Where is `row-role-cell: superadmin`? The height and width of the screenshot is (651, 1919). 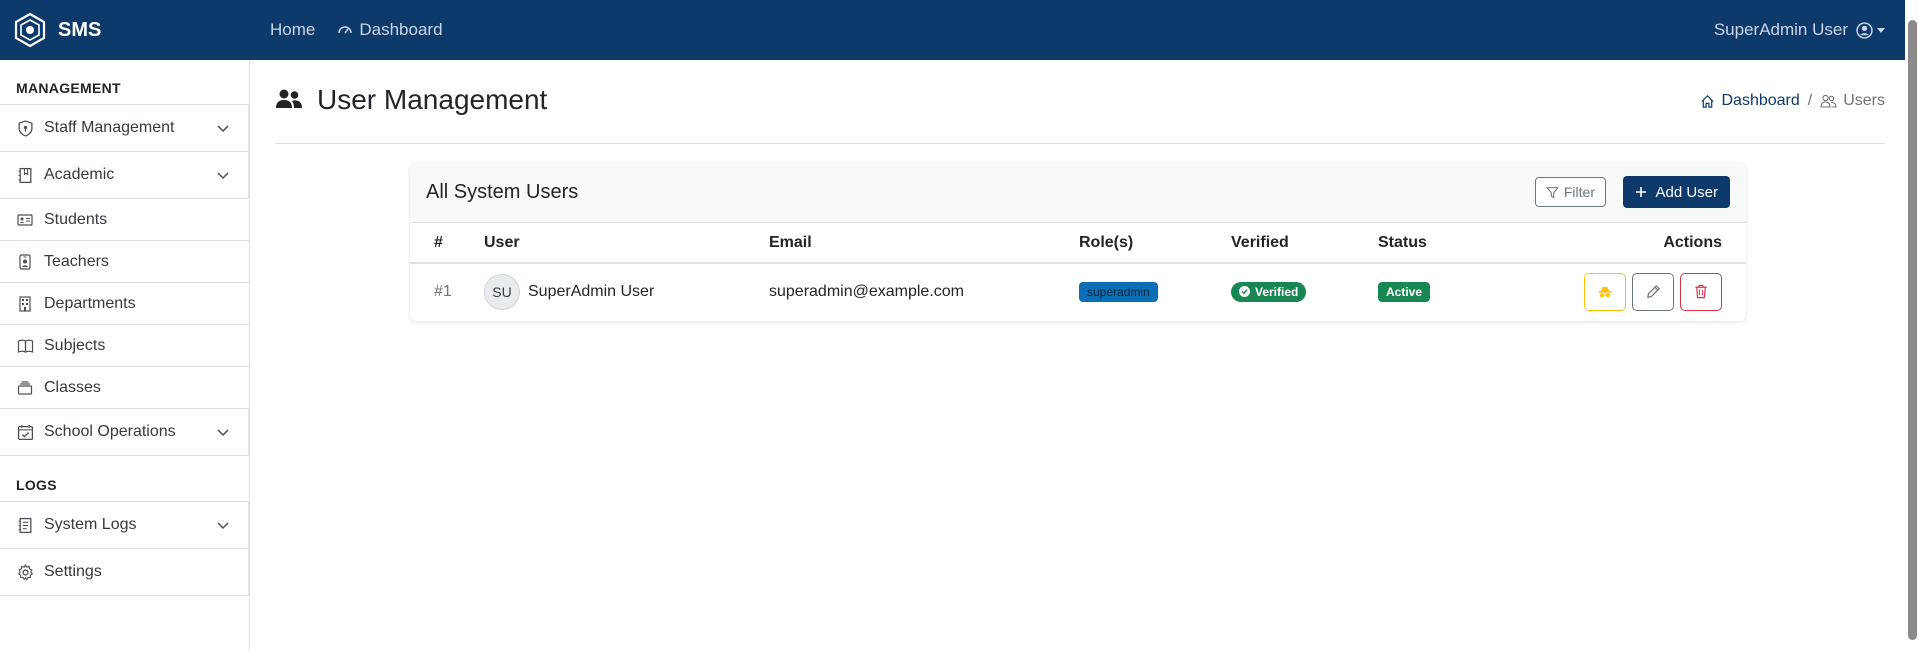
row-role-cell: superadmin is located at coordinates (1143, 291).